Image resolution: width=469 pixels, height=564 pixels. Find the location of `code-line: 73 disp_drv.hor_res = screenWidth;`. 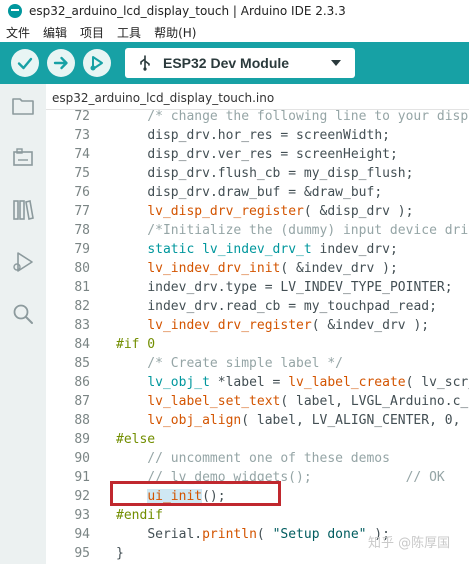

code-line: 73 disp_drv.hor_res = screenWidth; is located at coordinates (257, 135).